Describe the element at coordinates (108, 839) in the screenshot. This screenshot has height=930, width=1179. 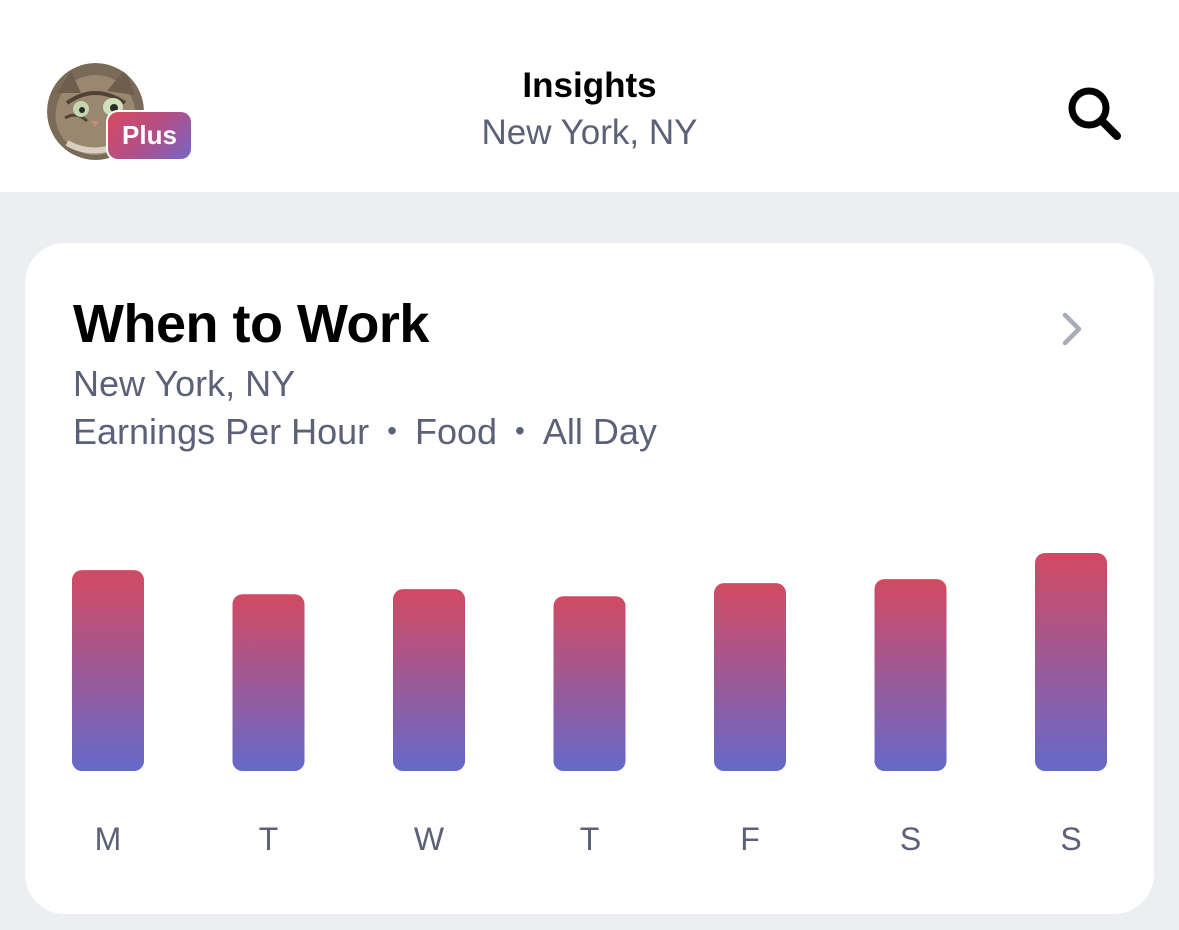
I see `day-label-0: M` at that location.